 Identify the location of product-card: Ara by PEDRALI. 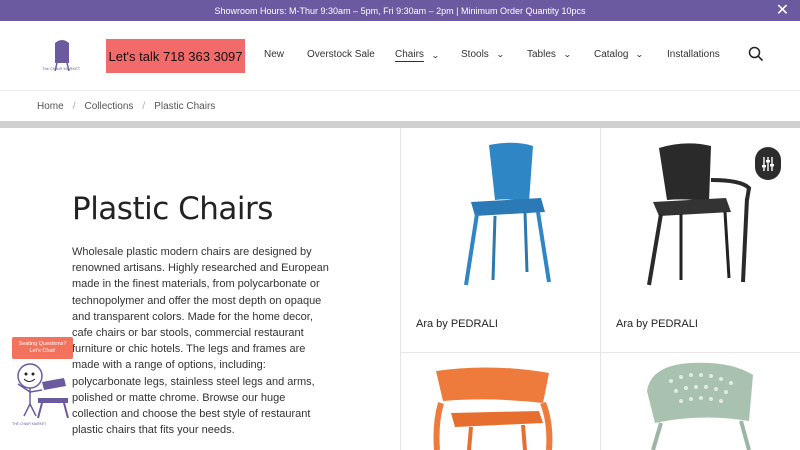
(500, 240).